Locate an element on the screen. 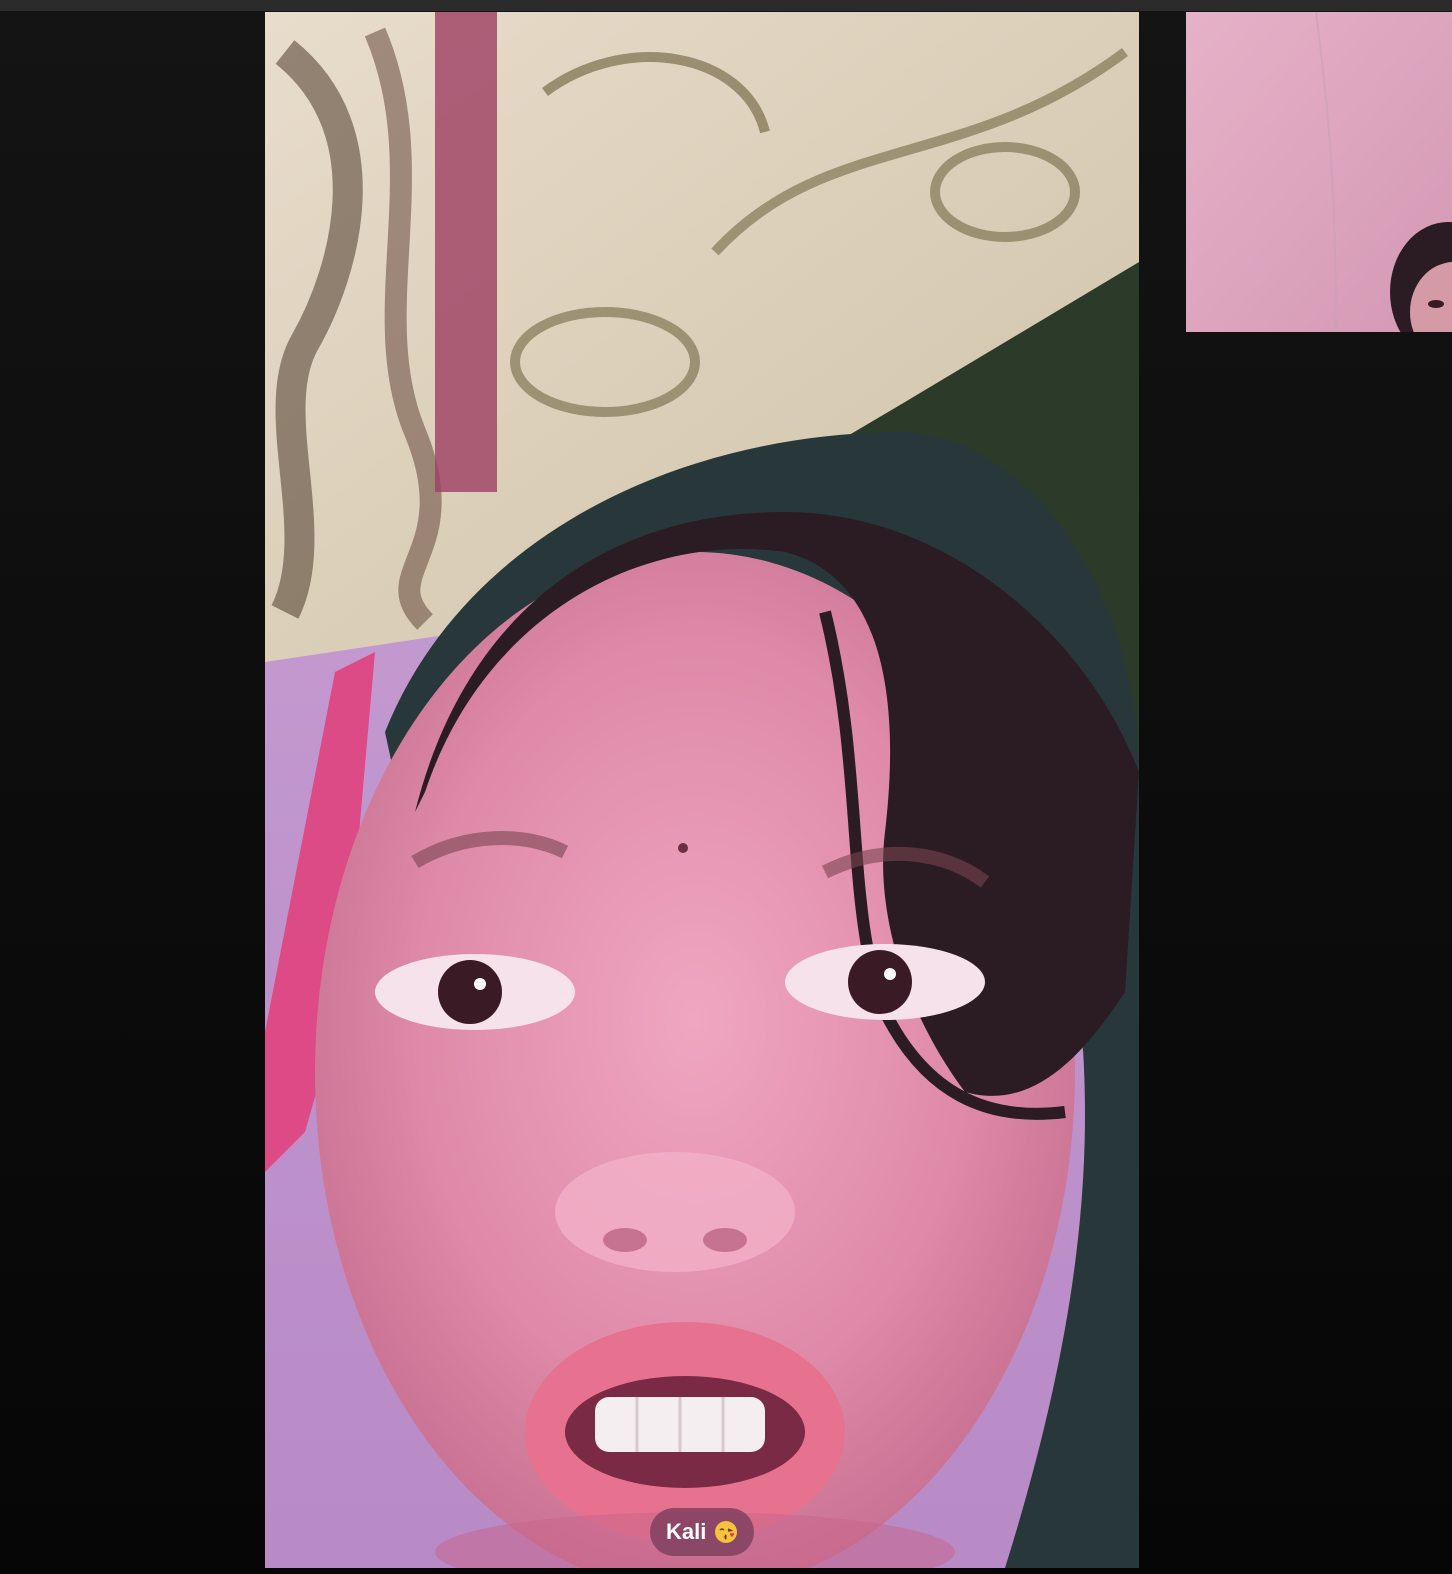 Image resolution: width=1452 pixels, height=1574 pixels. window-top-edge is located at coordinates (726, 5).